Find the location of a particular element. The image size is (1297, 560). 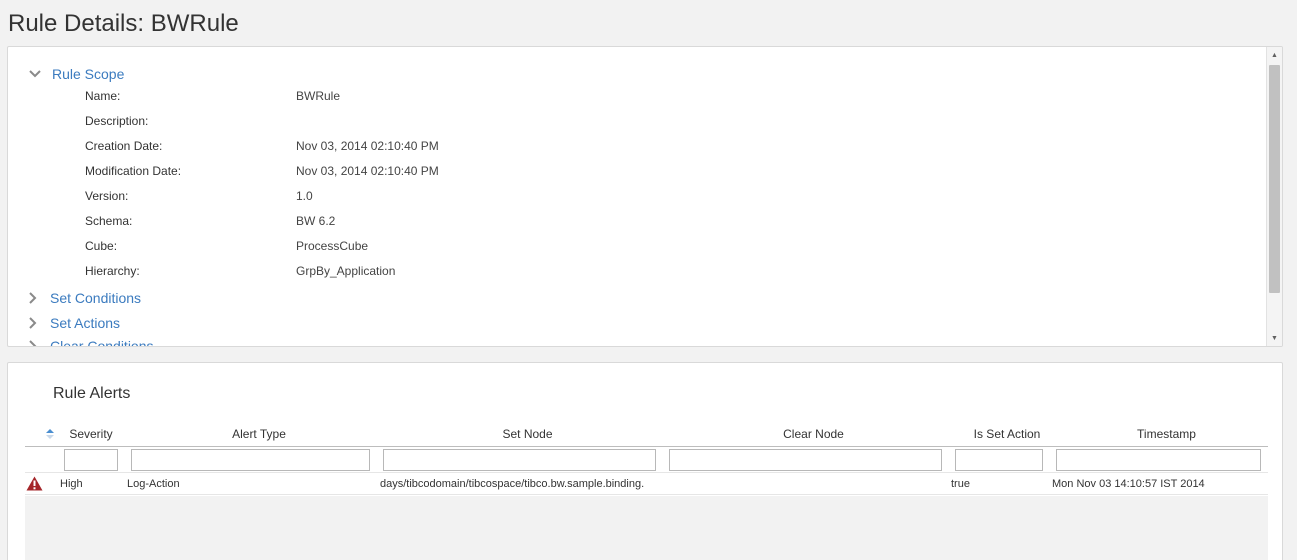

column-header-clear-node: Clear Node is located at coordinates (813, 434).